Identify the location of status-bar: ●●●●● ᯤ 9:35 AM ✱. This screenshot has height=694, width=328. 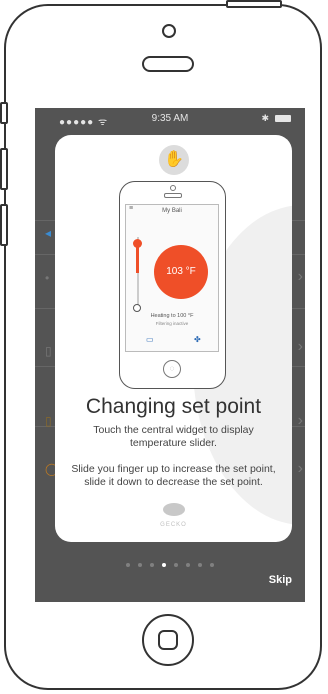
(170, 119).